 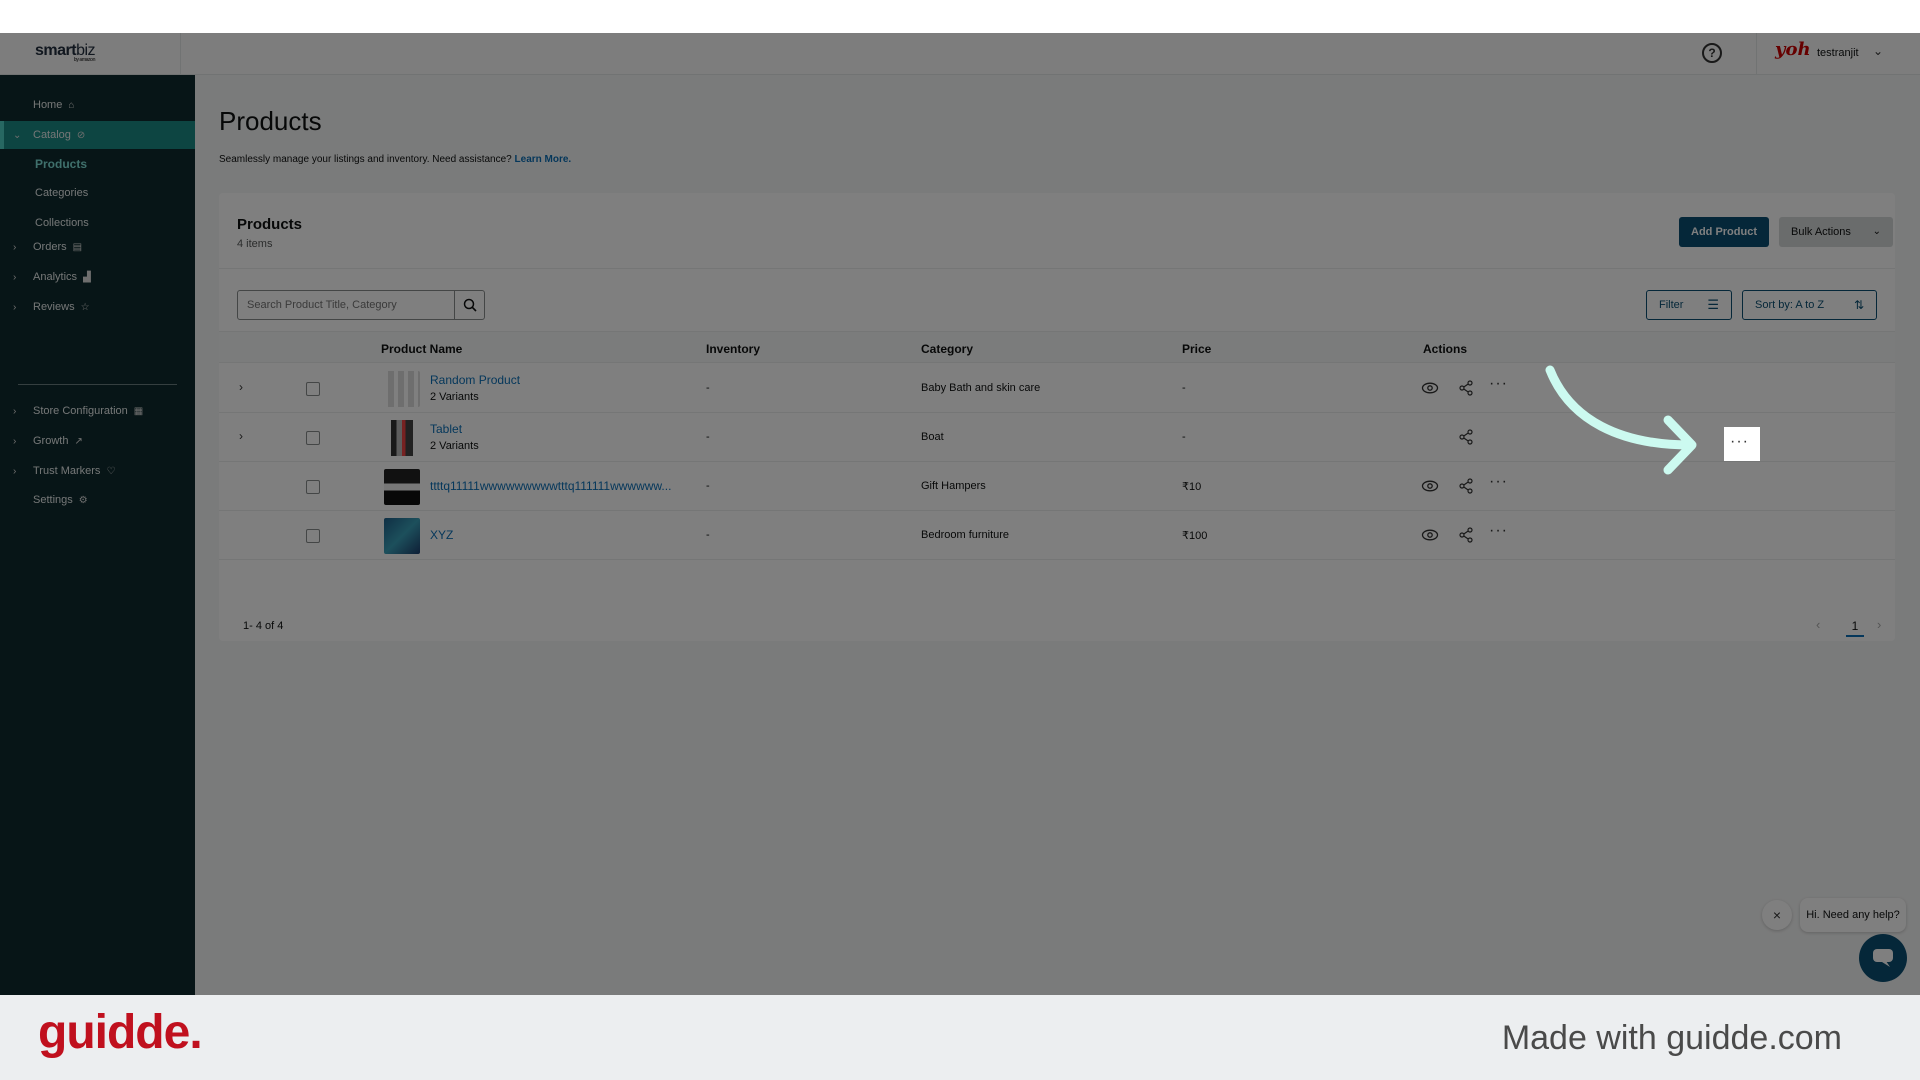 I want to click on question-circle-icon: ?, so click(x=1712, y=53).